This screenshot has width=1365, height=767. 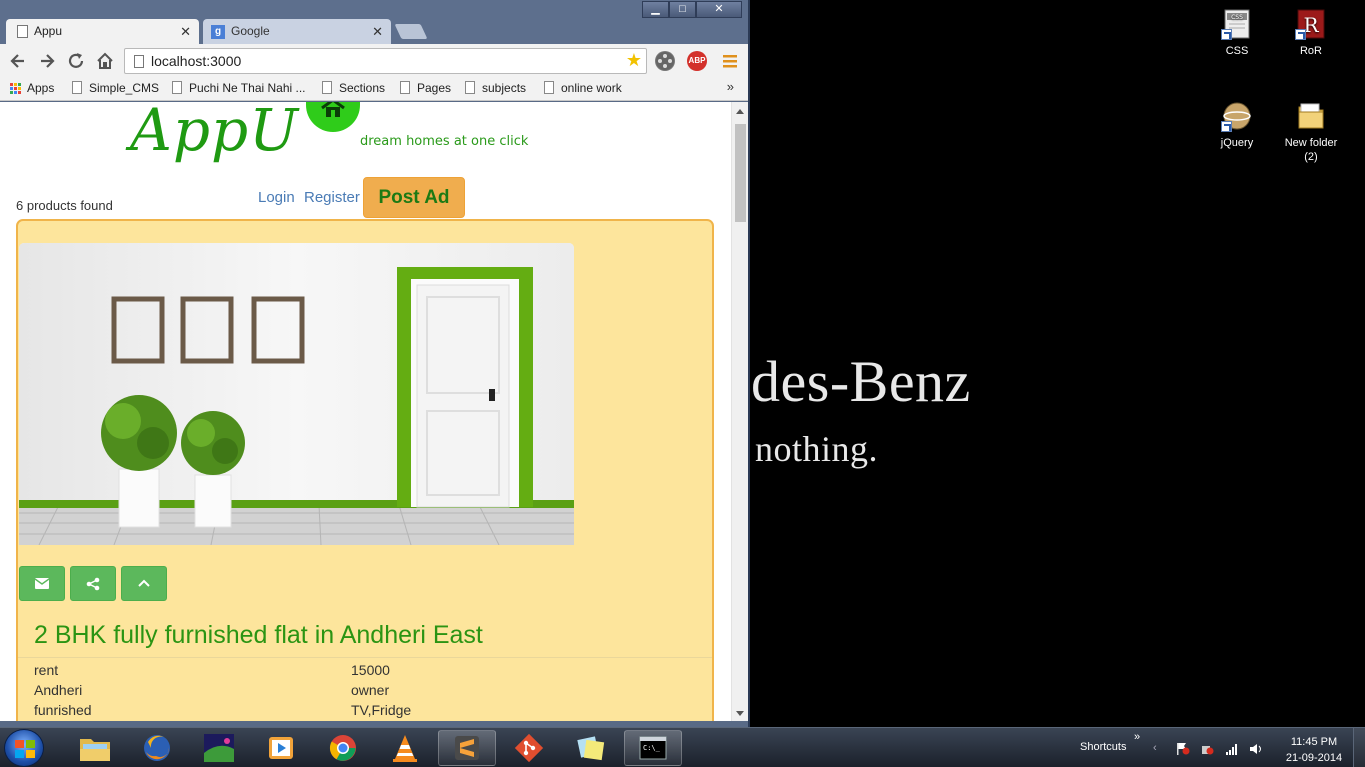 I want to click on shortcuts-chevron-icon: », so click(x=1137, y=737).